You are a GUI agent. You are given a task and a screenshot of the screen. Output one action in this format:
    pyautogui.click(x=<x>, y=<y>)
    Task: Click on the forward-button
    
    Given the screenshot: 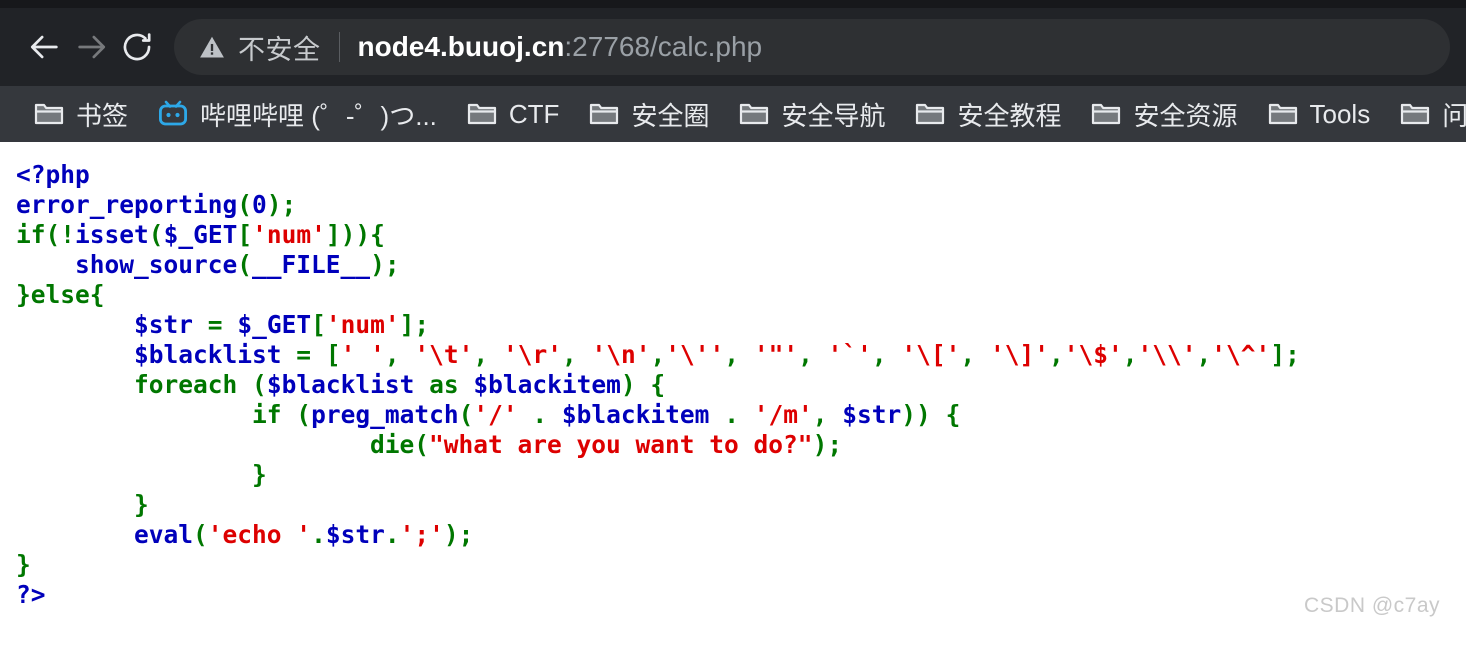 What is the action you would take?
    pyautogui.click(x=91, y=47)
    